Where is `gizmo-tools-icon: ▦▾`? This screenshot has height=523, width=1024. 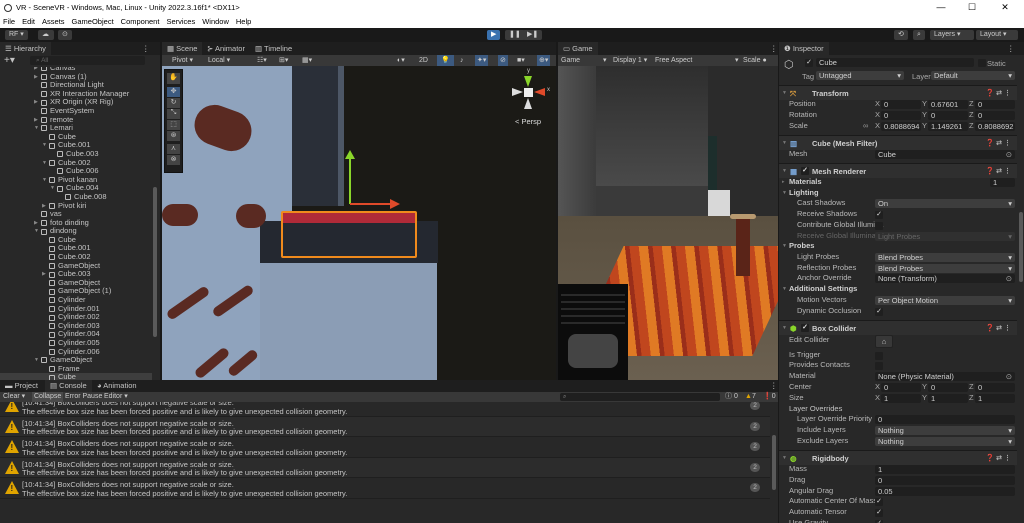
gizmo-tools-icon: ▦▾ is located at coordinates (307, 60).